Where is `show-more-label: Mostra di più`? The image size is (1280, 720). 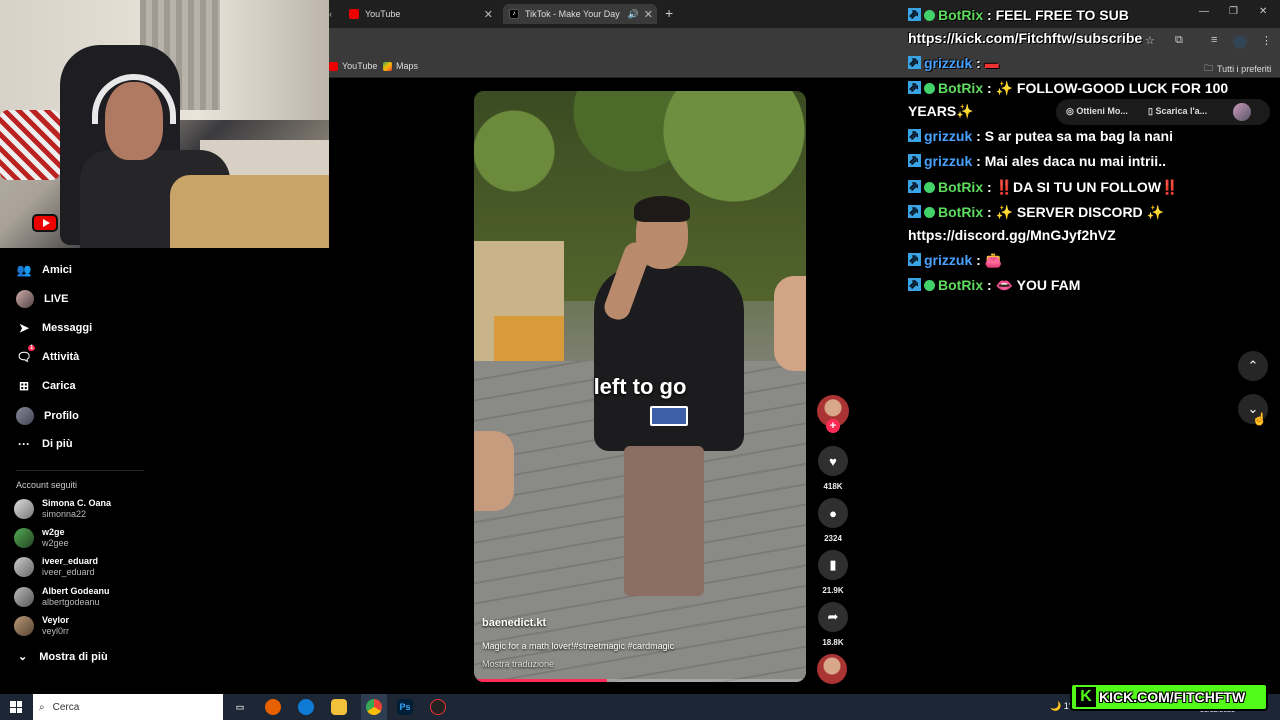 show-more-label: Mostra di più is located at coordinates (73, 656).